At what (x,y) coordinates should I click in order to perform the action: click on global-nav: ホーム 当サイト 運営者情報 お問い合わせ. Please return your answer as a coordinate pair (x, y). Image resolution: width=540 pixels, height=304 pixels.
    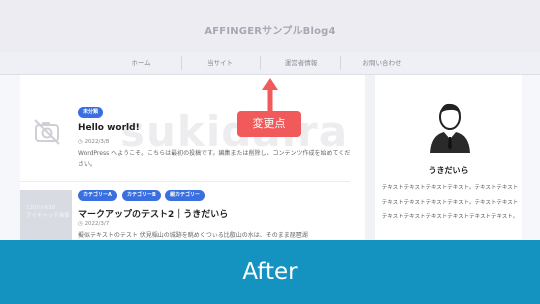
    Looking at the image, I should click on (270, 63).